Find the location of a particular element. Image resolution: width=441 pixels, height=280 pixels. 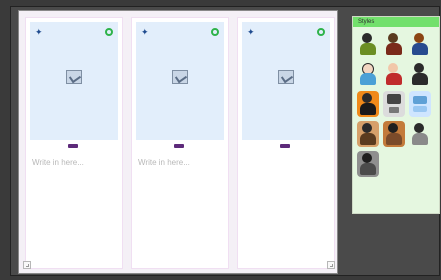

image-palette: Styles is located at coordinates (396, 115).